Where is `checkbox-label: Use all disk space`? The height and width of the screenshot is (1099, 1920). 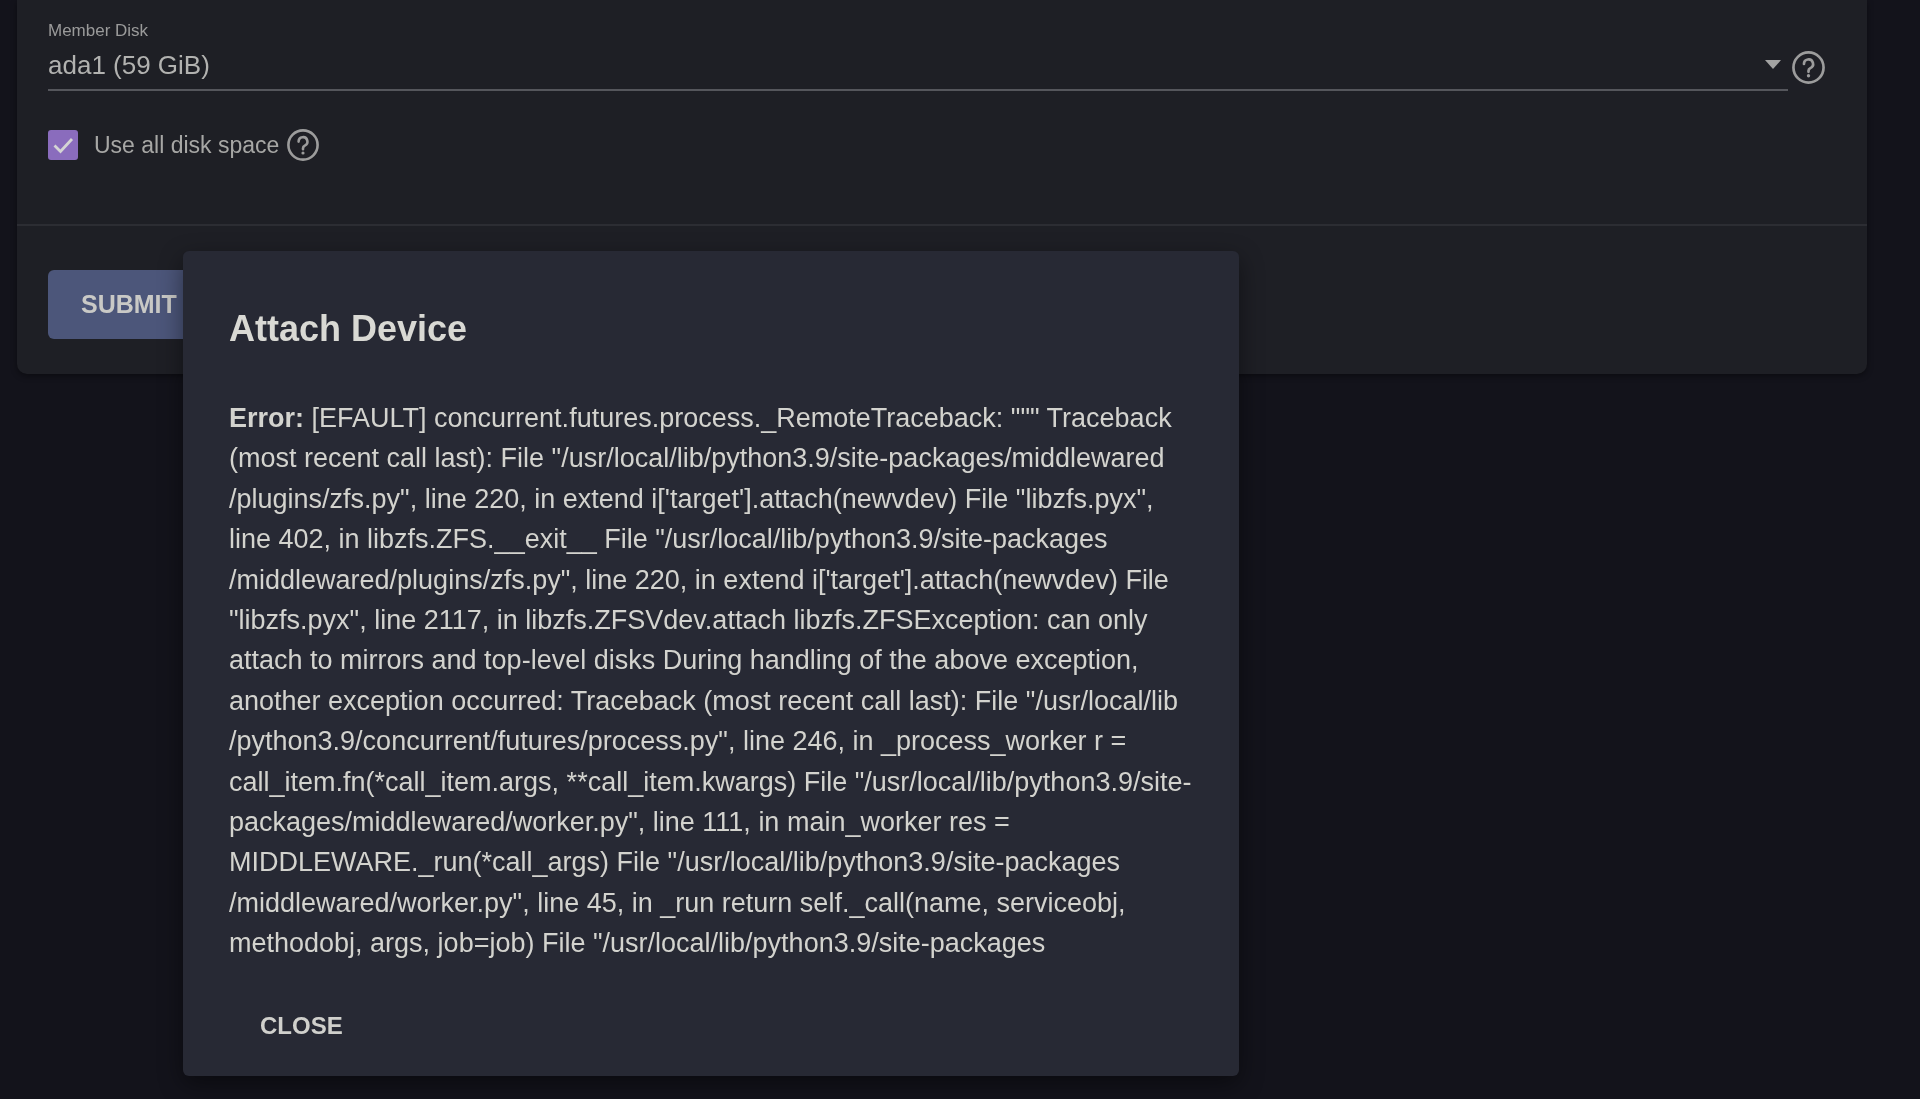 checkbox-label: Use all disk space is located at coordinates (187, 145).